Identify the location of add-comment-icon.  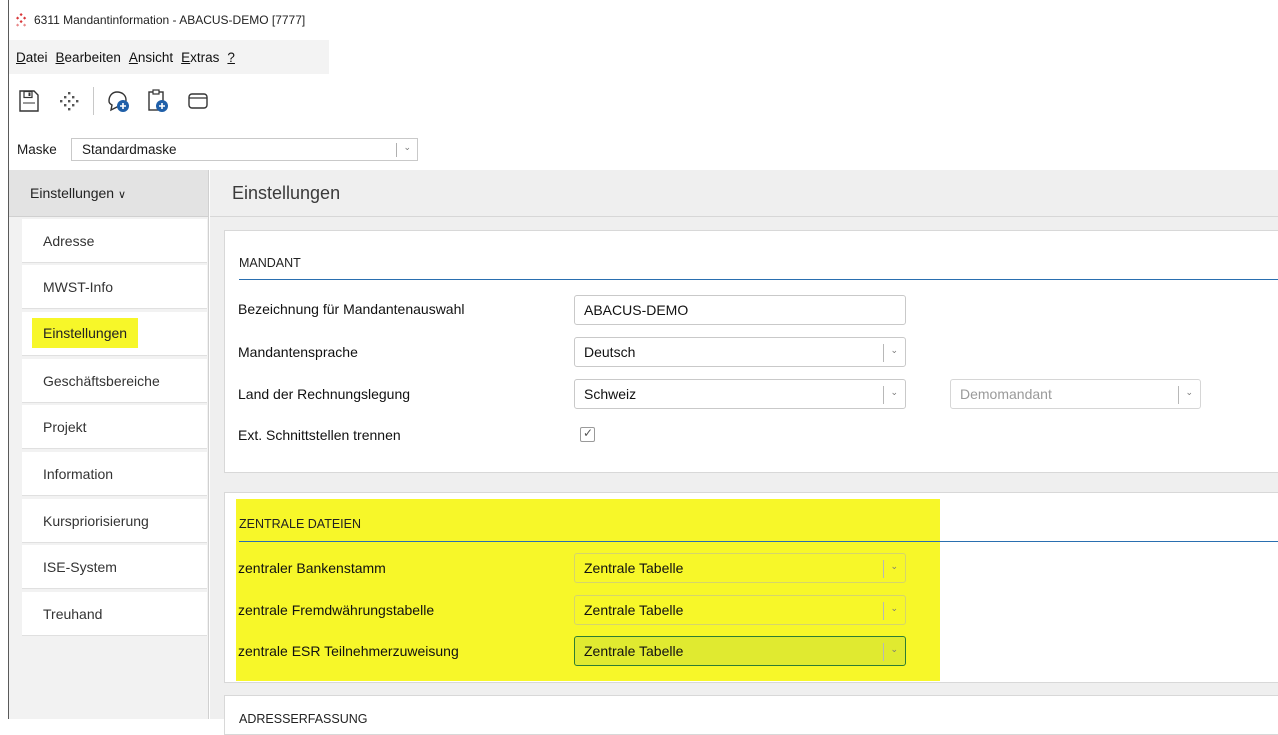
(118, 101).